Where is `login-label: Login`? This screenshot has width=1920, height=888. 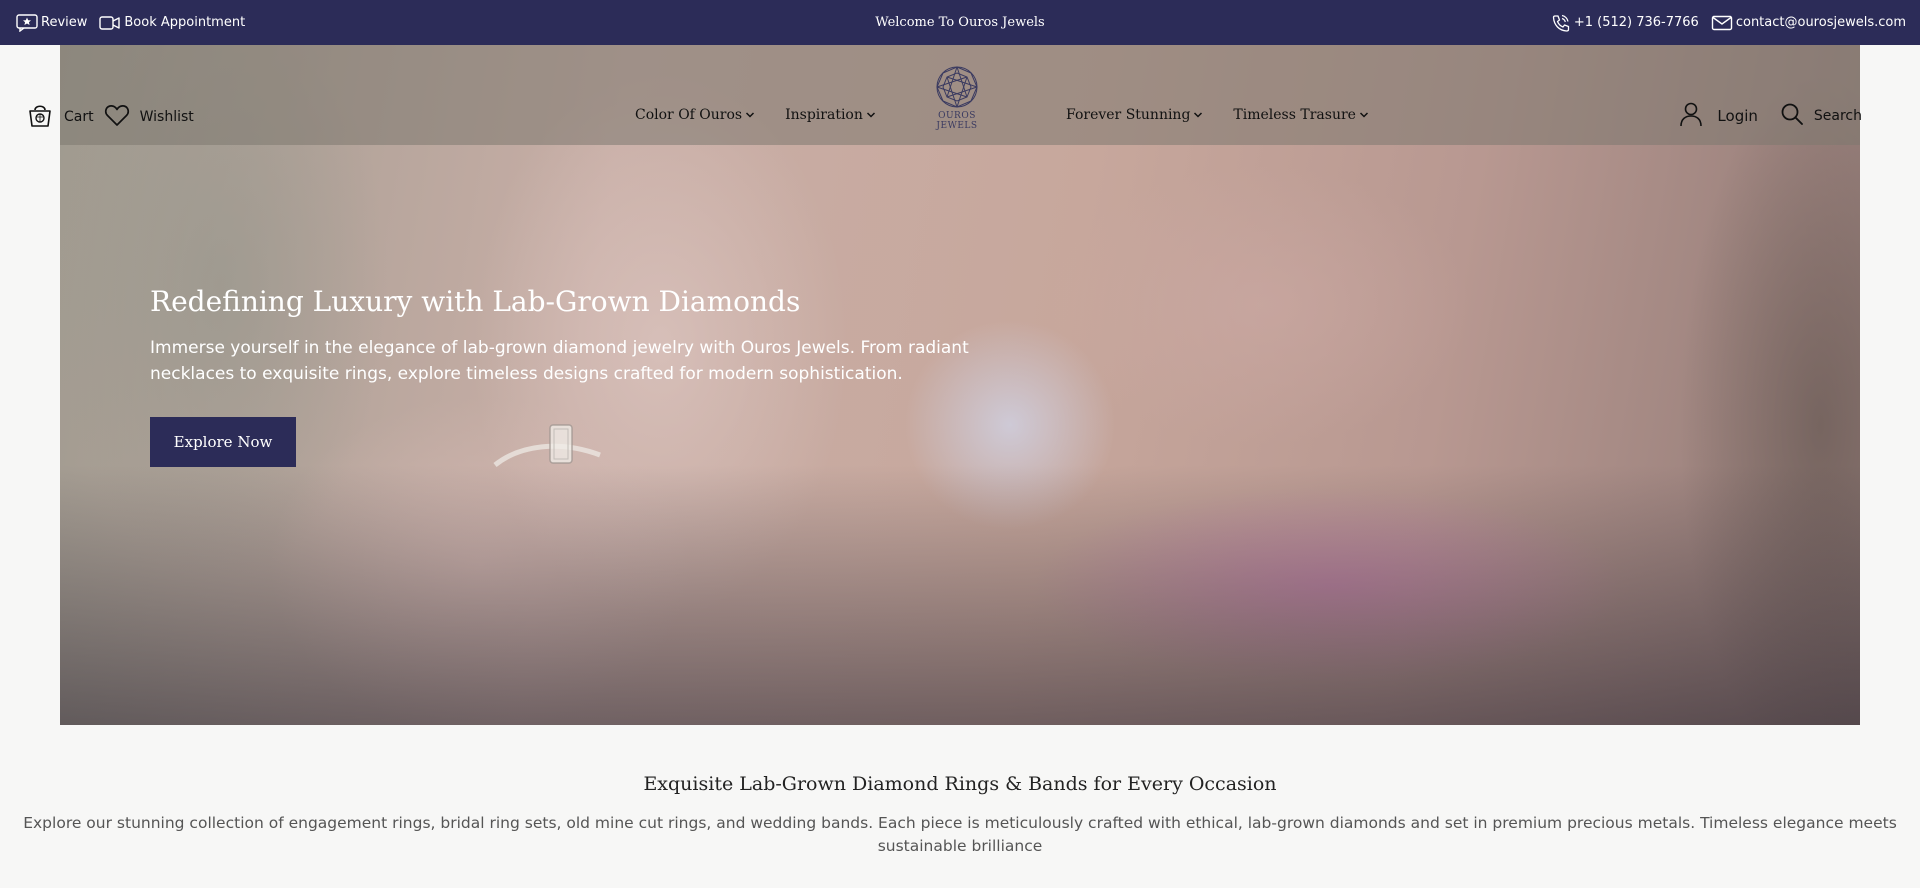 login-label: Login is located at coordinates (1737, 116).